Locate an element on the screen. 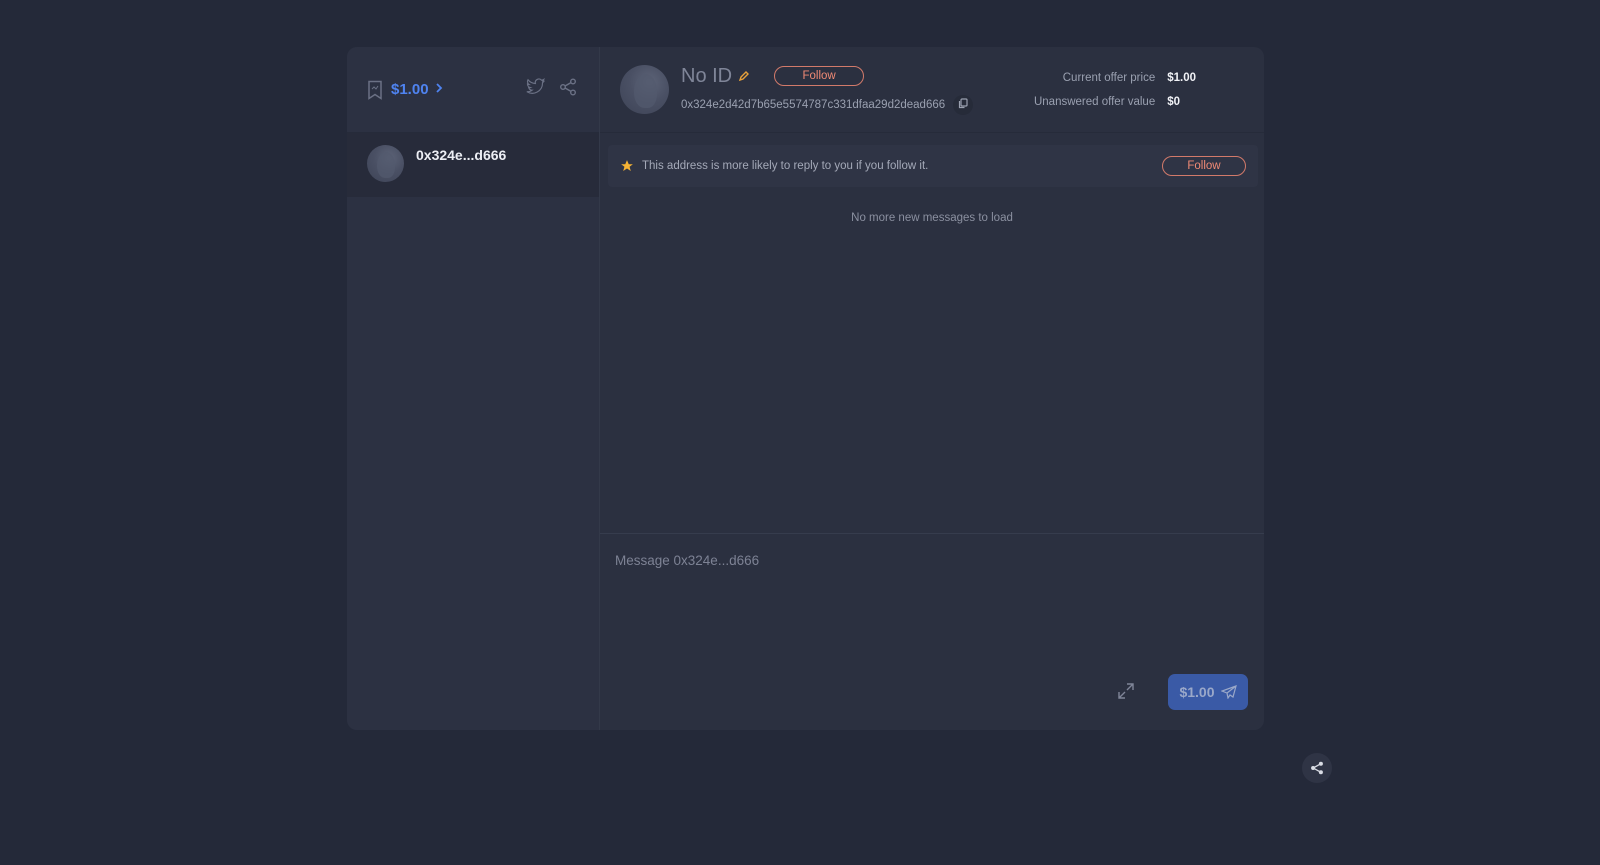  send-price: $1.00 is located at coordinates (1197, 692).